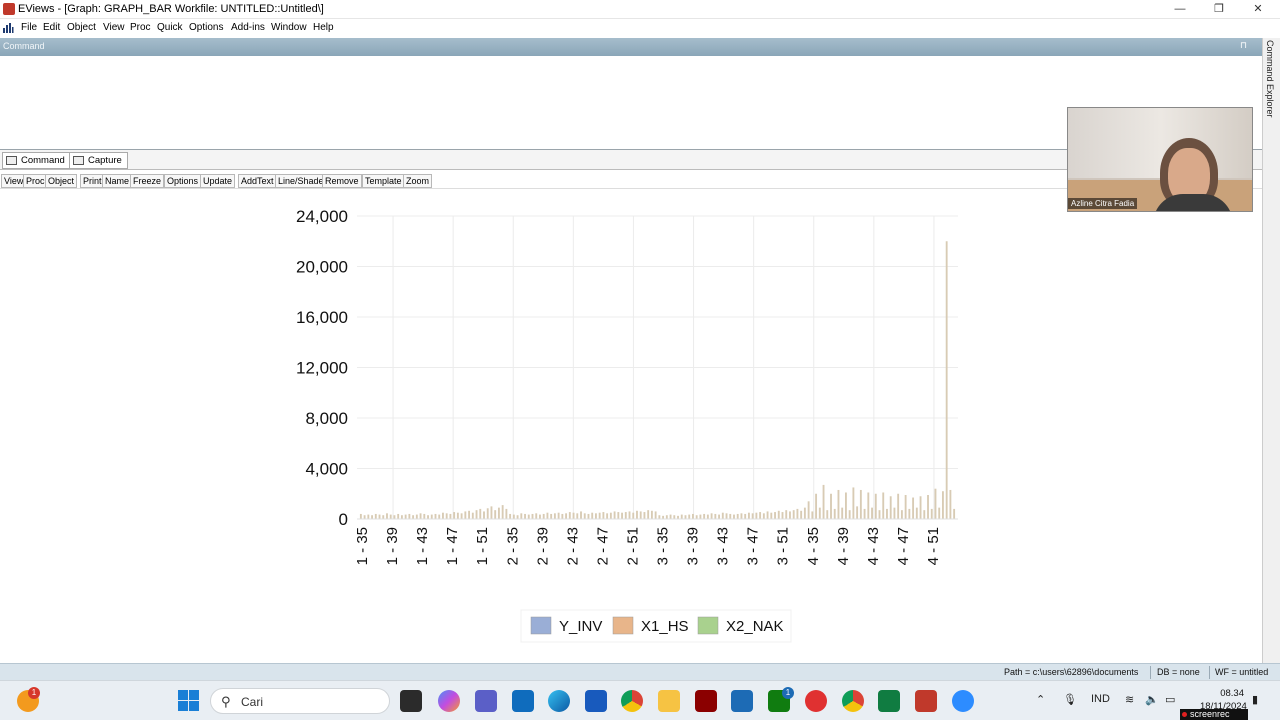 This screenshot has width=1280, height=720. What do you see at coordinates (926, 701) in the screenshot?
I see `eviews-taskbar-icon` at bounding box center [926, 701].